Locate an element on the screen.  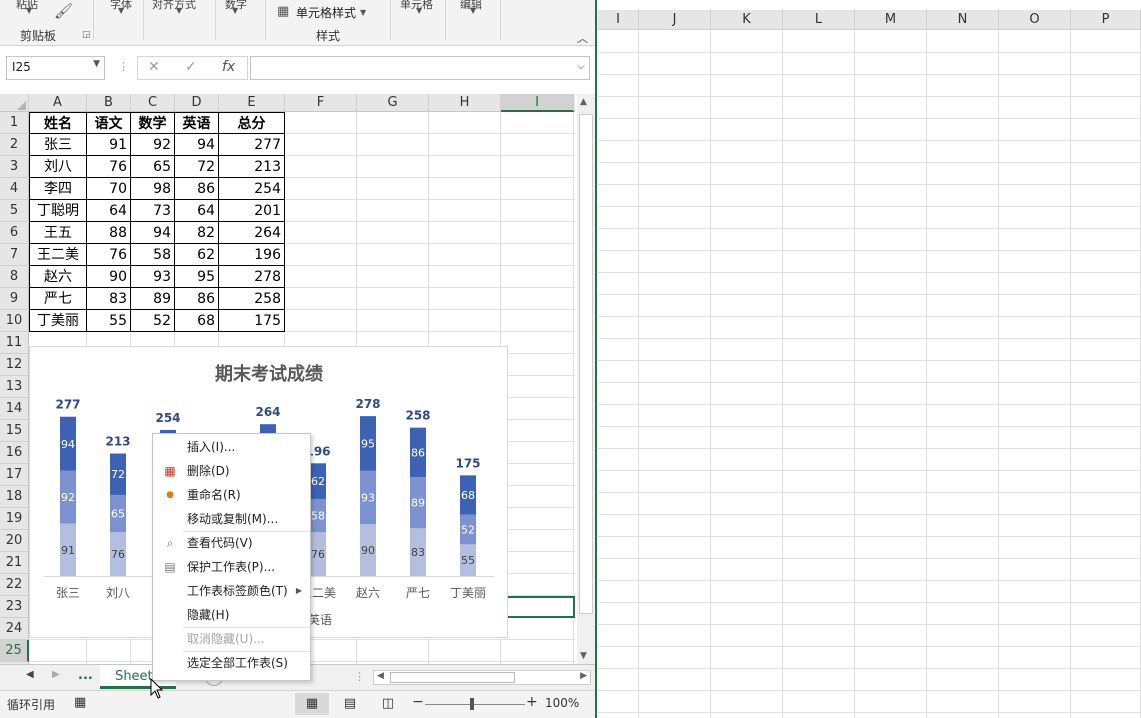
row-header-10: 10 is located at coordinates (14, 321).